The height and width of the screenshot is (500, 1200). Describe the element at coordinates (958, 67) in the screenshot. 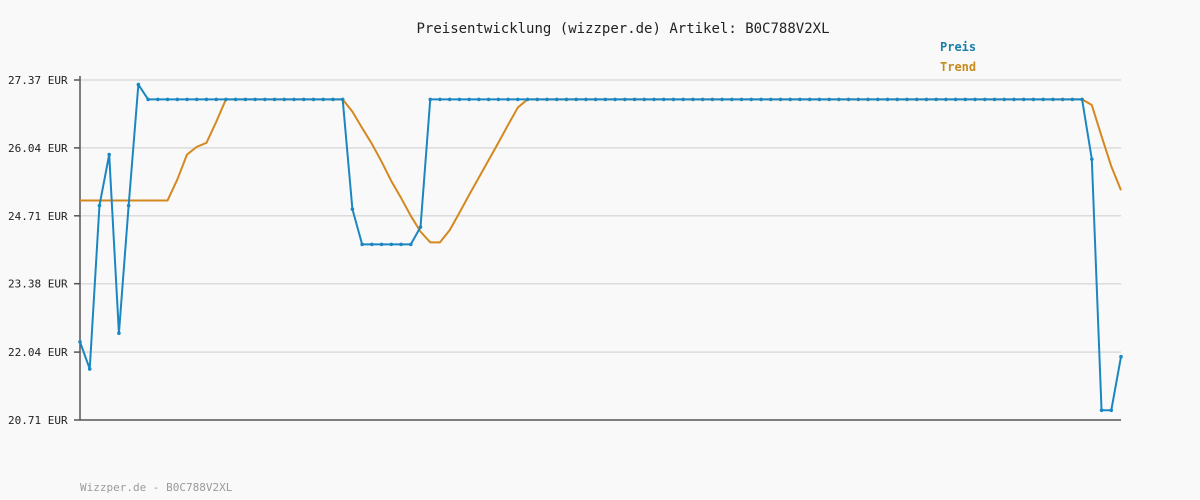

I see `legend-trend: Trend` at that location.